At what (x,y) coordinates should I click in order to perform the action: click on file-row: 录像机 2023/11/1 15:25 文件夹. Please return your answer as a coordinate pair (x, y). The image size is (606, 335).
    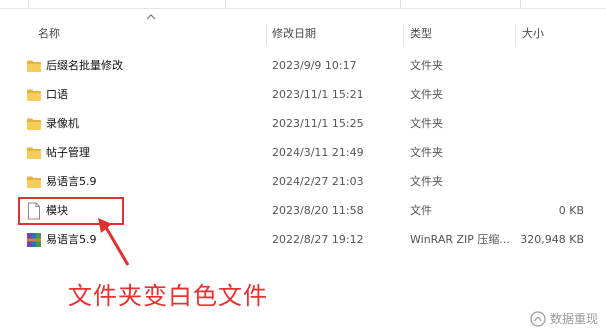
    Looking at the image, I should click on (303, 124).